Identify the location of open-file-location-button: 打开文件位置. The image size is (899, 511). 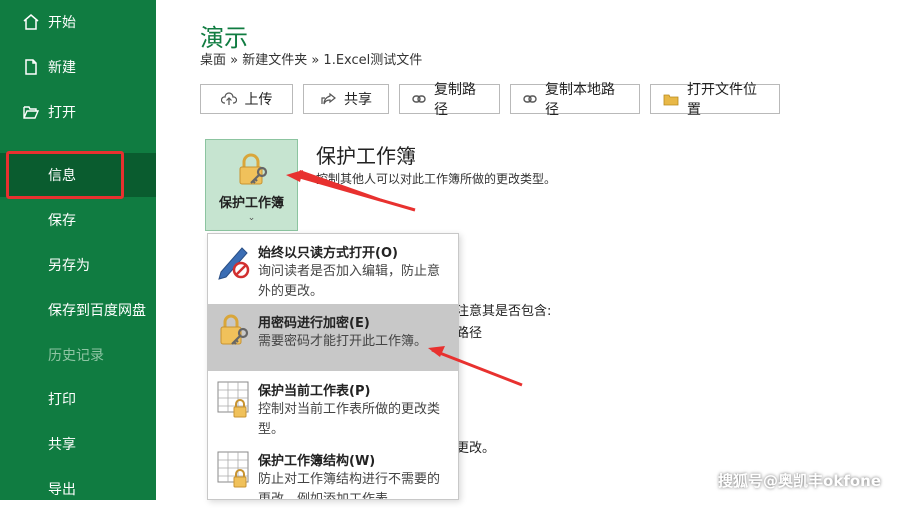
(715, 100).